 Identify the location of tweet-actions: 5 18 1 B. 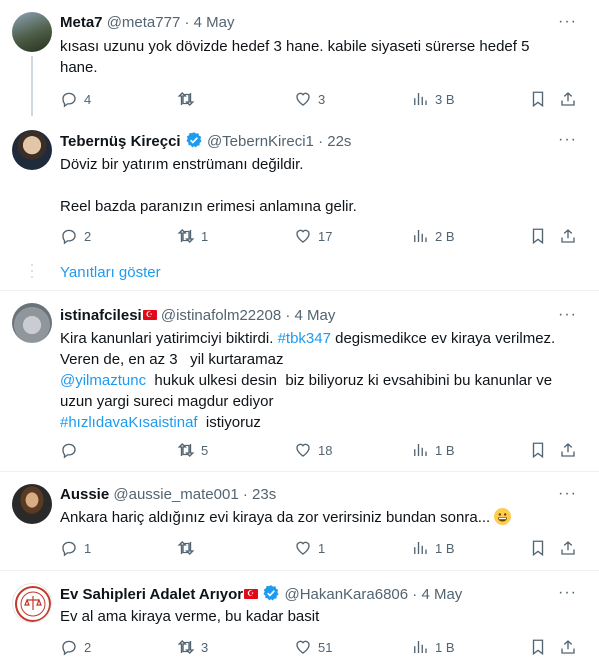
(320, 450).